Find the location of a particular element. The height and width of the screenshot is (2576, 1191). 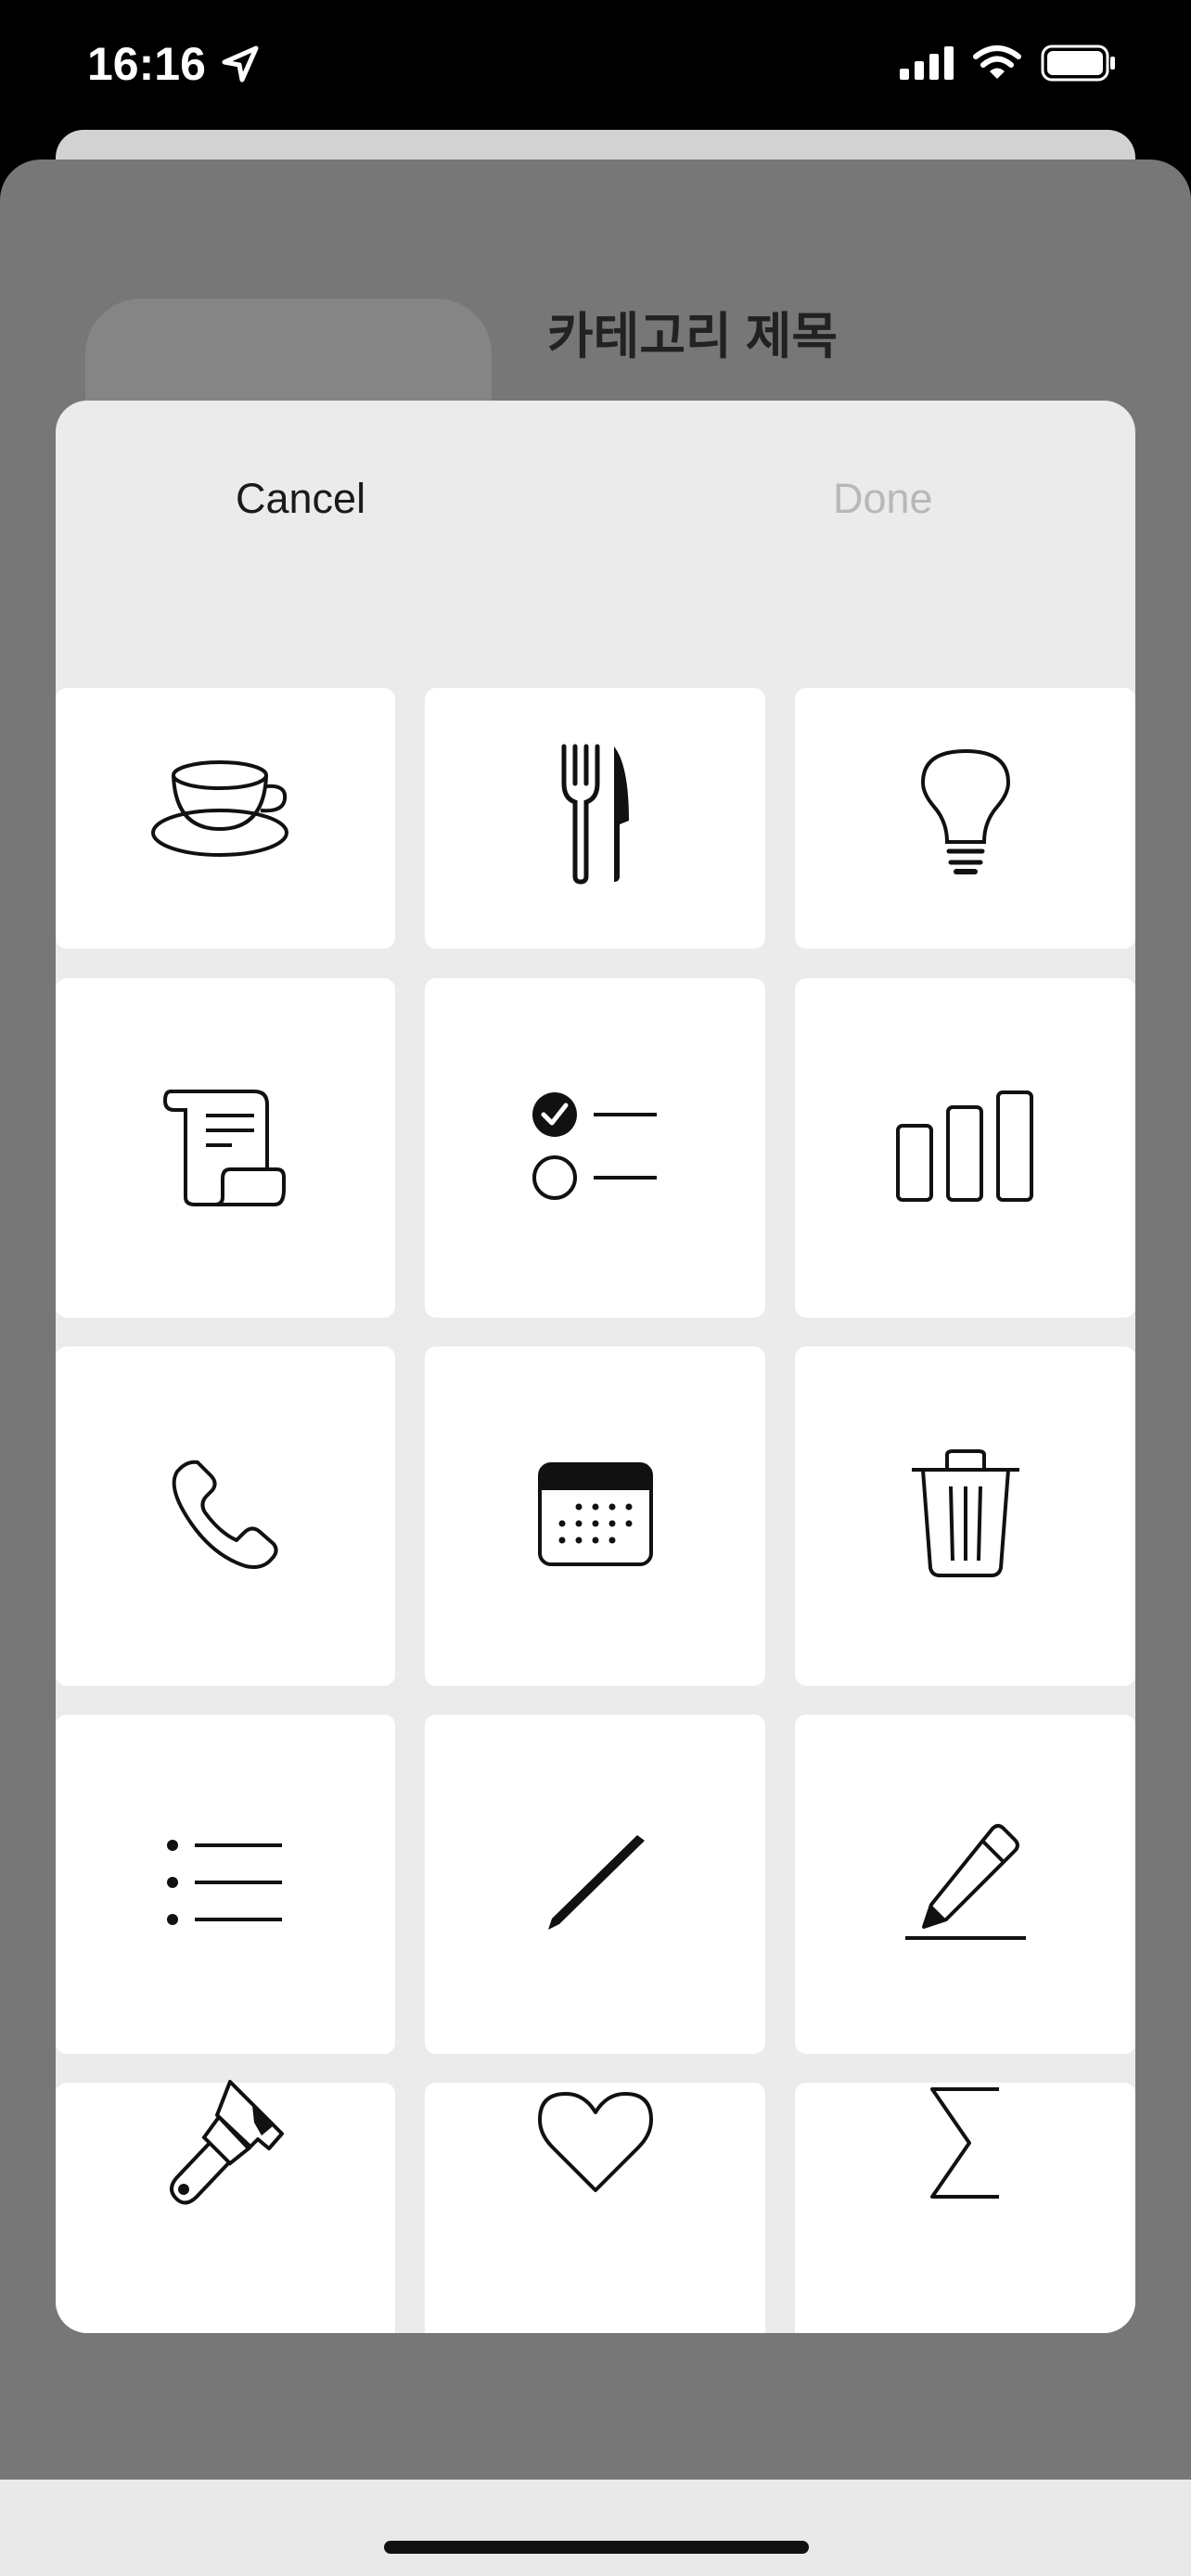

icon-option-lightbulb is located at coordinates (965, 819).